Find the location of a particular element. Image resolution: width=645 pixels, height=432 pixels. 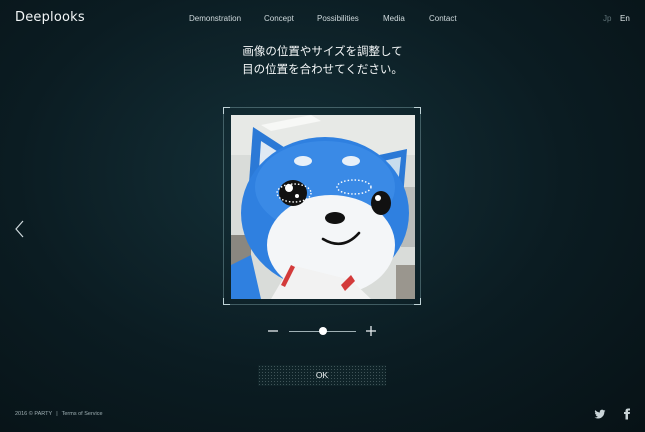

instruction-line-2: 目の位置を合わせてください。 is located at coordinates (322, 69).